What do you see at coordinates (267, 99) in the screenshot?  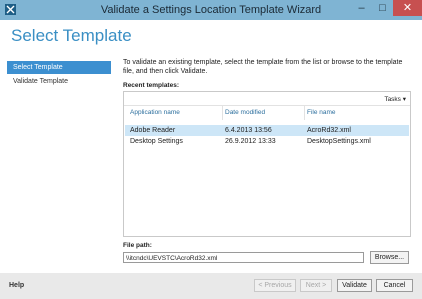 I see `list-toolbar: Tasks ▾` at bounding box center [267, 99].